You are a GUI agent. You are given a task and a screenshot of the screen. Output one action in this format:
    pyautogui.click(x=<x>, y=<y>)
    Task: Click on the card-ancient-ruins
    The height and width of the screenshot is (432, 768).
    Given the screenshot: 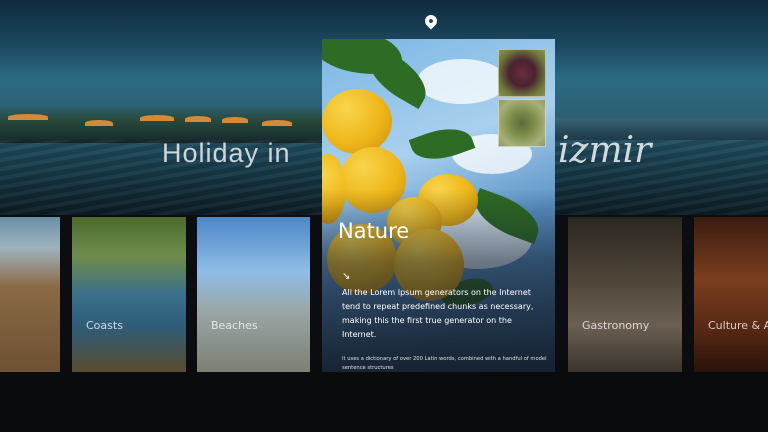 What is the action you would take?
    pyautogui.click(x=30, y=294)
    